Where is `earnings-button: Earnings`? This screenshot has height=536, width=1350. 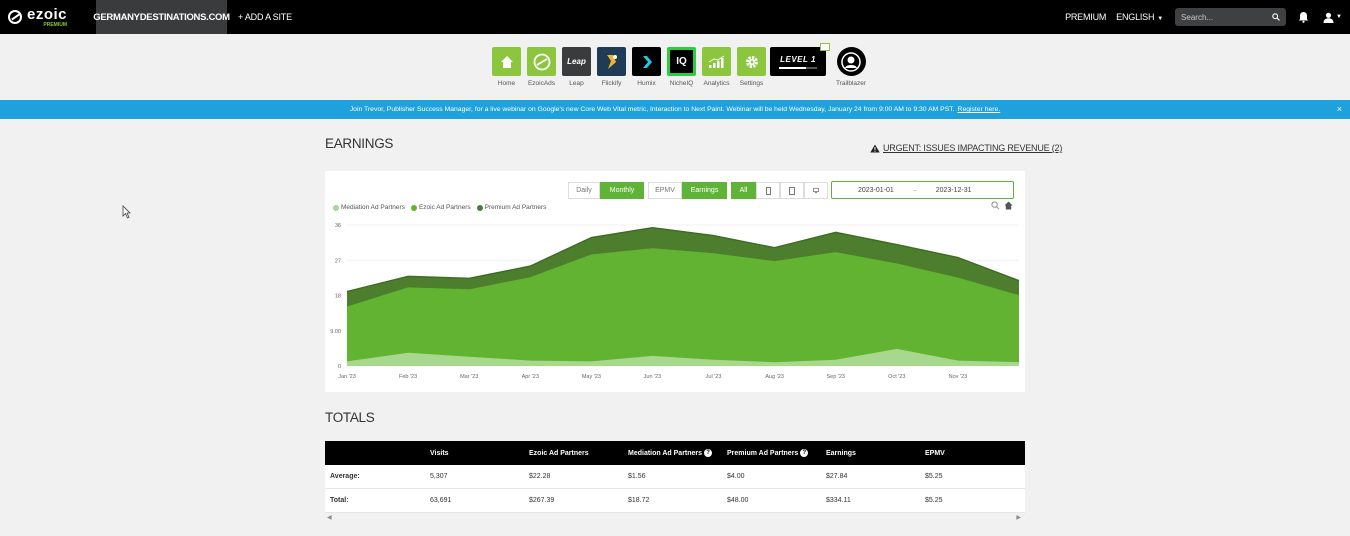 earnings-button: Earnings is located at coordinates (704, 190).